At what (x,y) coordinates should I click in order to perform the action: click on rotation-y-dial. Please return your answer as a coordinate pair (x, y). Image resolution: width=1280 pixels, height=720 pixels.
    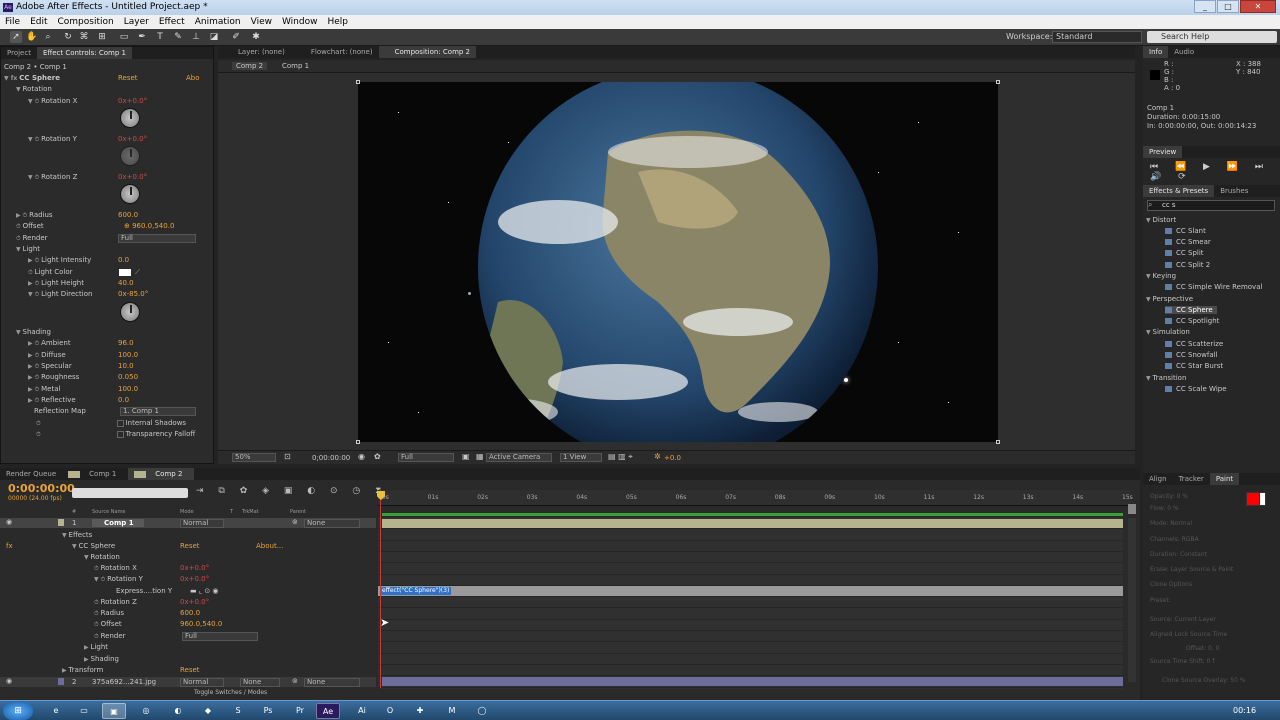
    Looking at the image, I should click on (130, 156).